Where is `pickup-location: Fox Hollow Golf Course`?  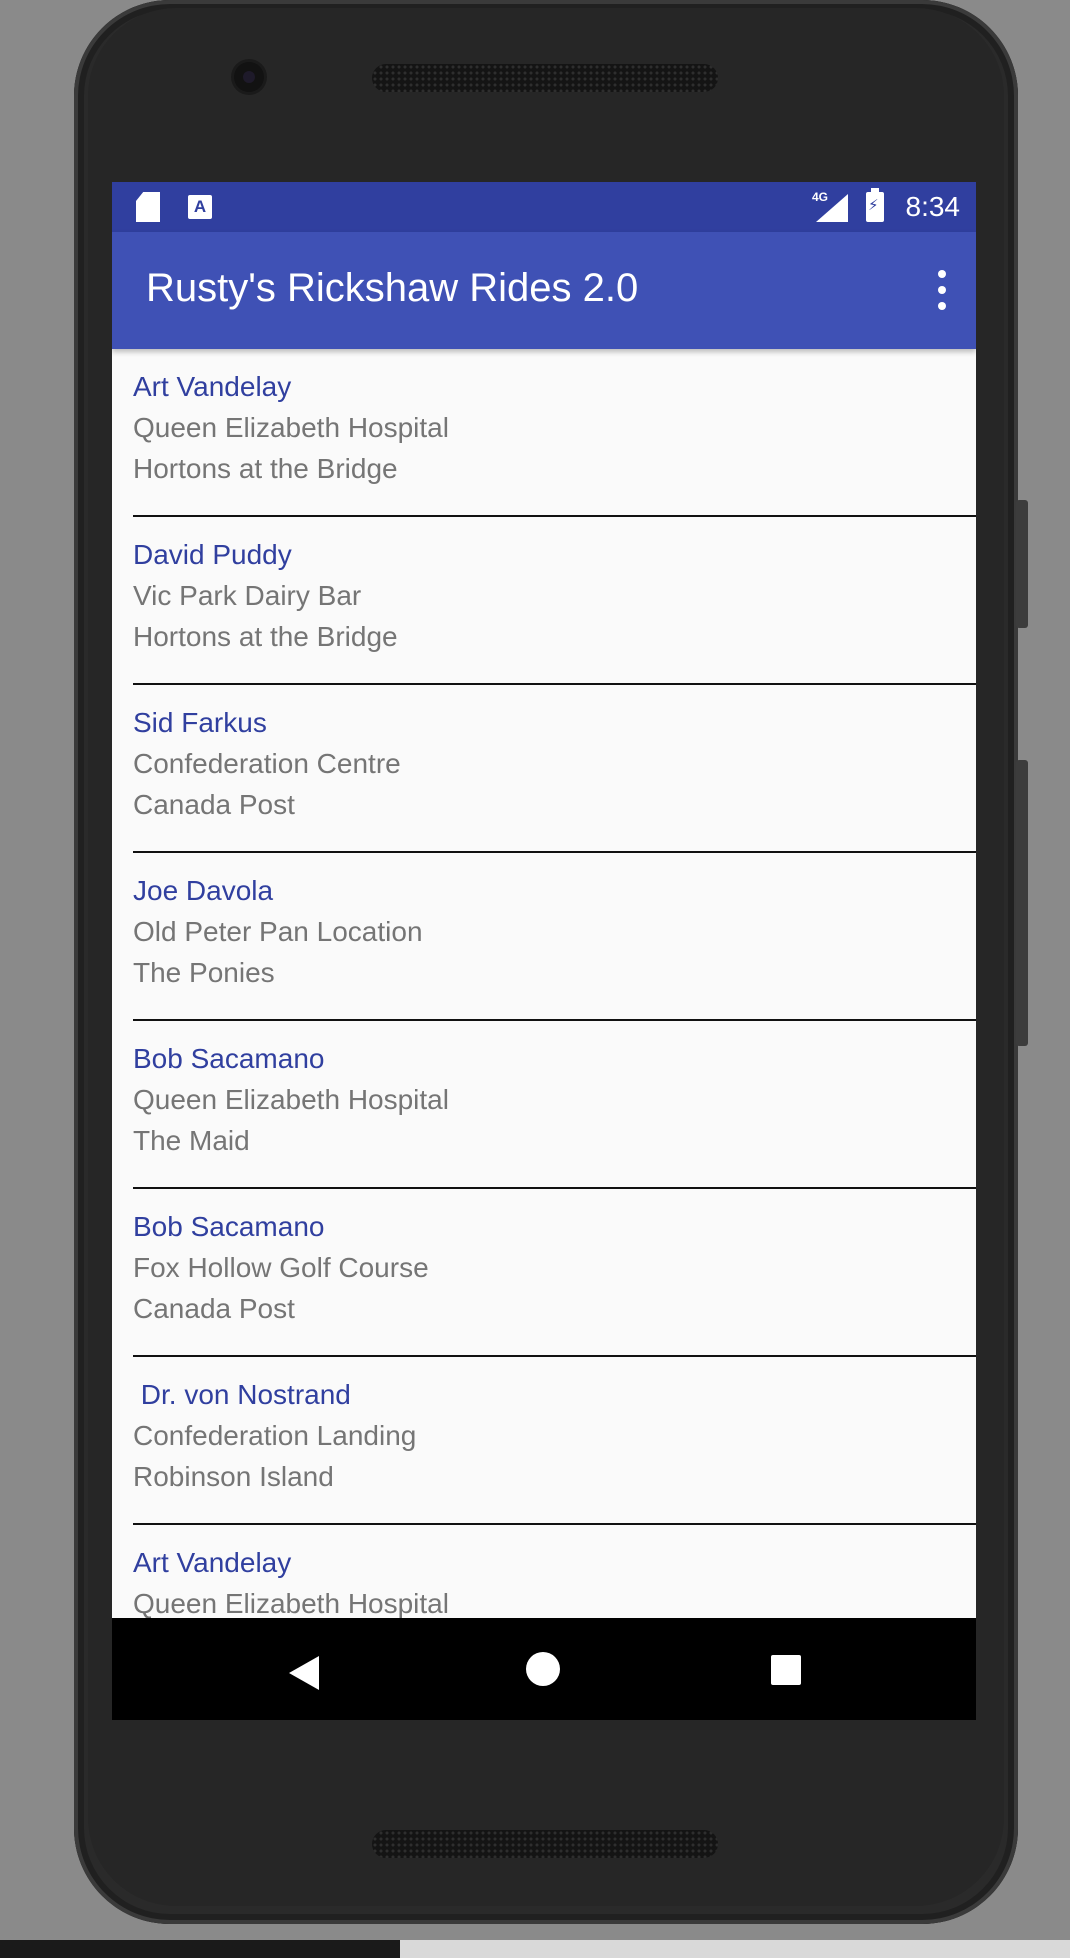 pickup-location: Fox Hollow Golf Course is located at coordinates (281, 1267).